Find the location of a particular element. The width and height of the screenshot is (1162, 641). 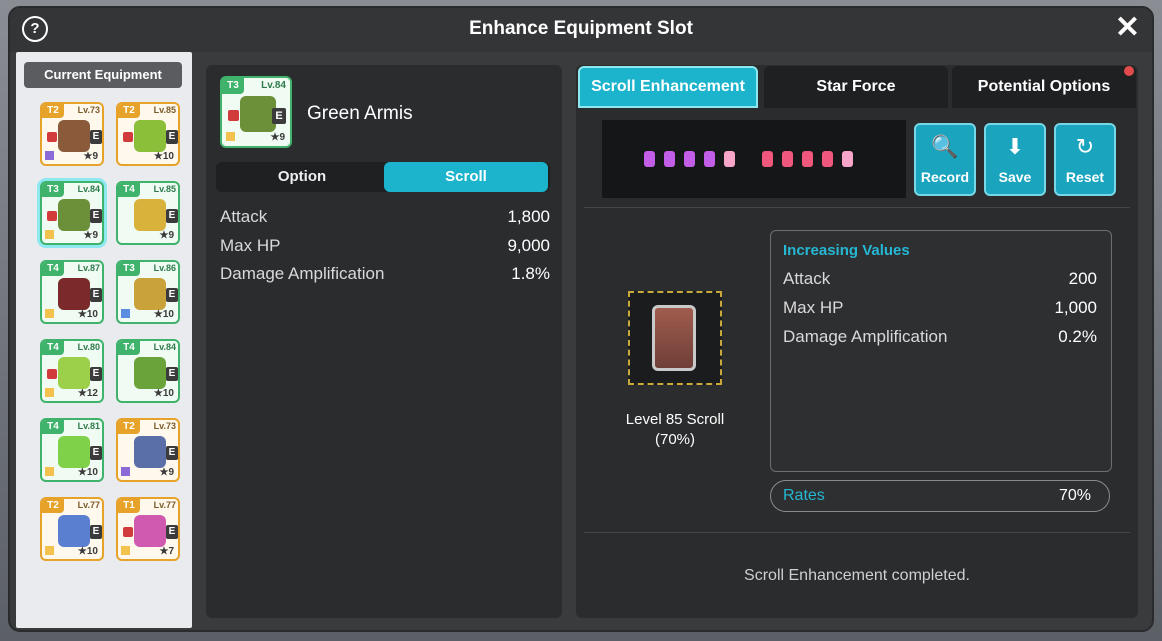

level-label: Lv.85 is located at coordinates (164, 189).